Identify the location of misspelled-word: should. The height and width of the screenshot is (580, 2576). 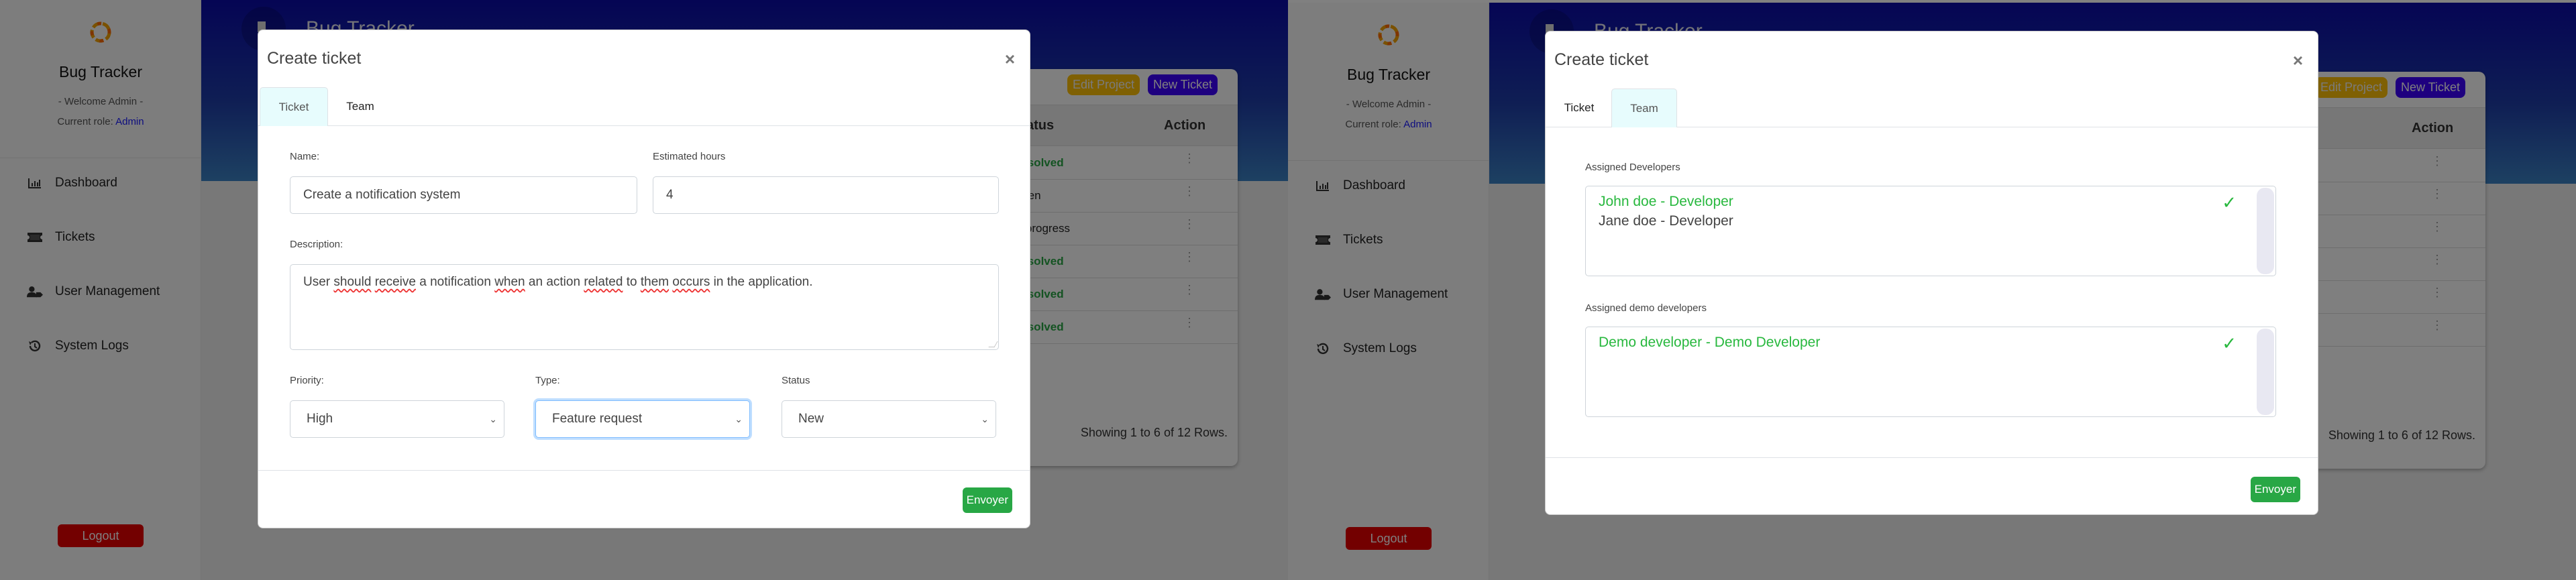
(352, 282).